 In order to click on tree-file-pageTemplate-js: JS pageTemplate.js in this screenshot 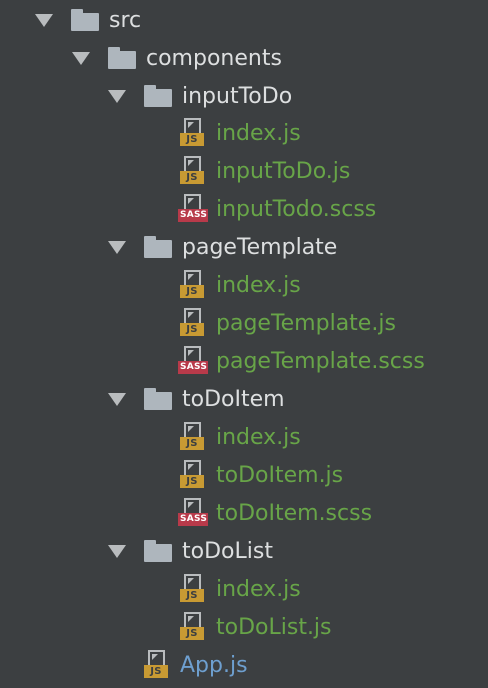, I will do `click(244, 323)`.